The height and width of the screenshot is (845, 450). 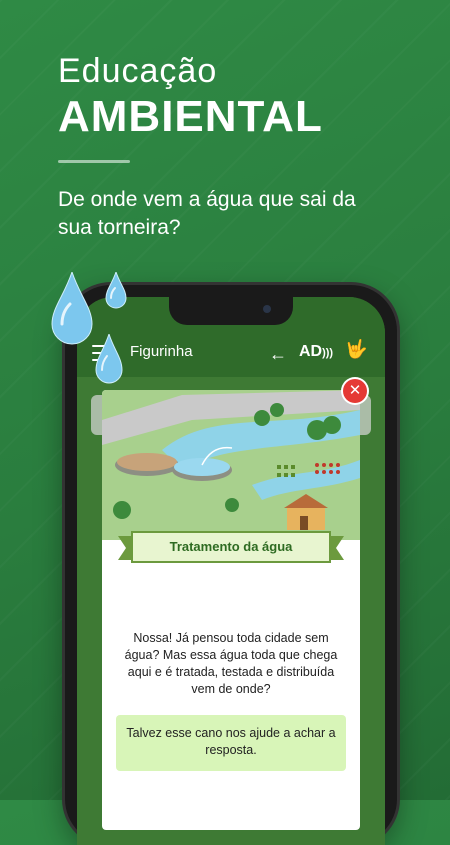 What do you see at coordinates (138, 71) in the screenshot?
I see `headline-line1: Educação` at bounding box center [138, 71].